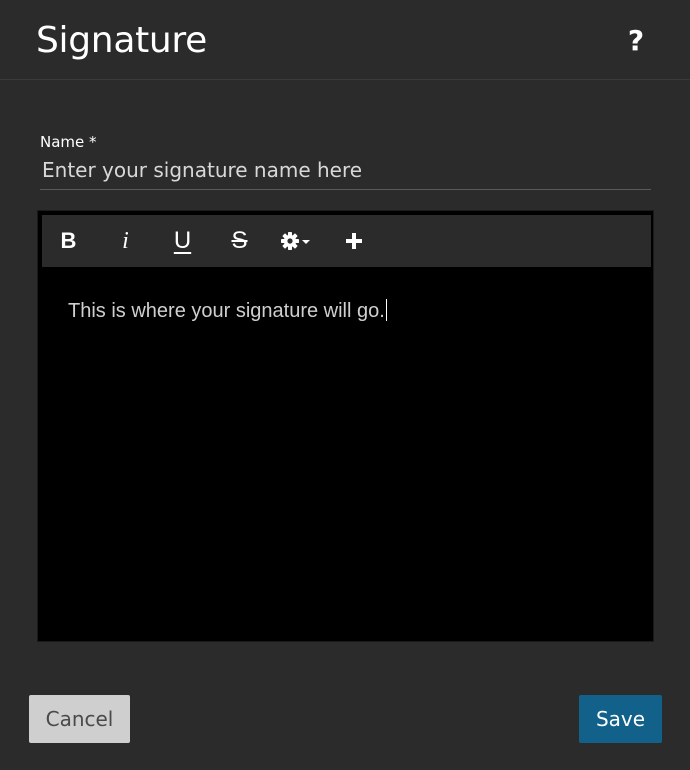  I want to click on underline-button: U, so click(182, 241).